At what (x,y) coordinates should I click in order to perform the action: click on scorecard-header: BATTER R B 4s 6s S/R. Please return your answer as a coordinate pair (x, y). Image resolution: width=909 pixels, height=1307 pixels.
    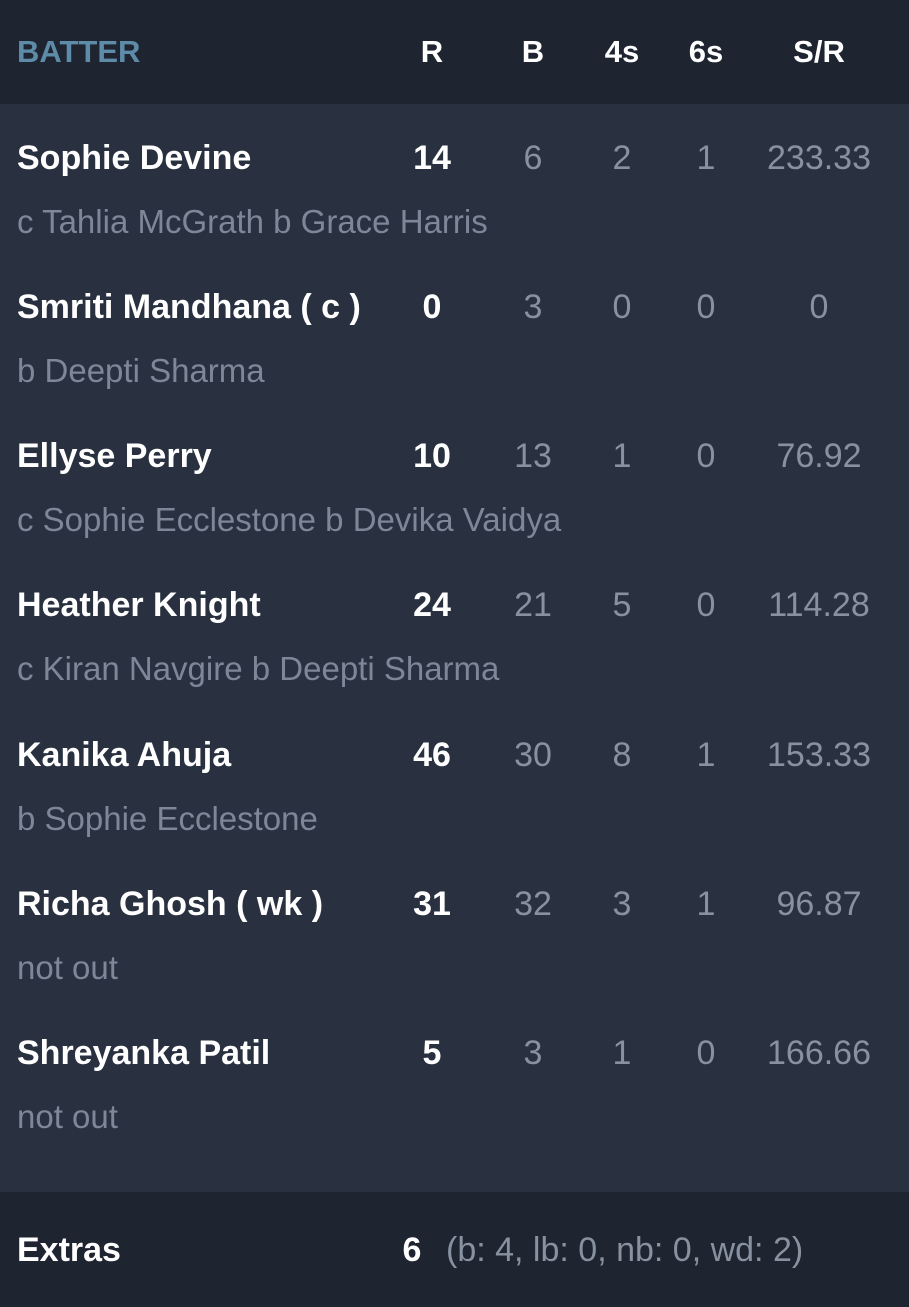
    Looking at the image, I should click on (454, 52).